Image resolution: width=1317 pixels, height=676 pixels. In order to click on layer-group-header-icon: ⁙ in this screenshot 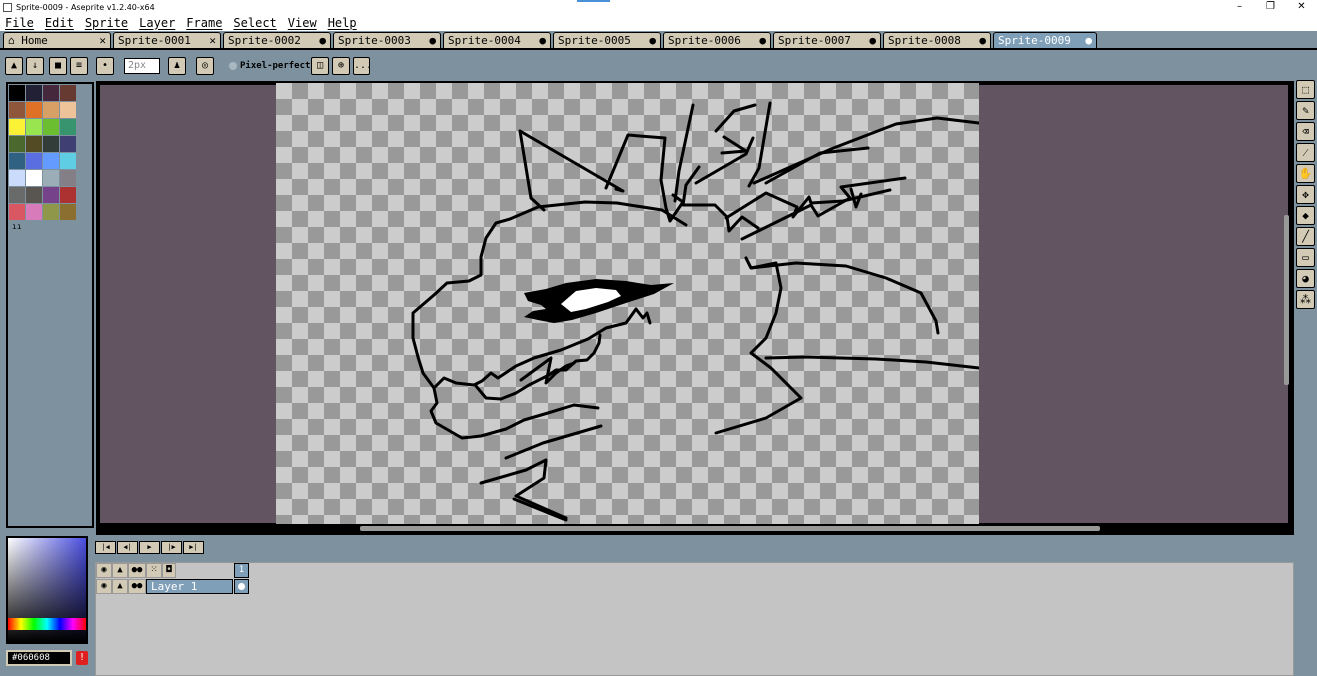, I will do `click(154, 570)`.